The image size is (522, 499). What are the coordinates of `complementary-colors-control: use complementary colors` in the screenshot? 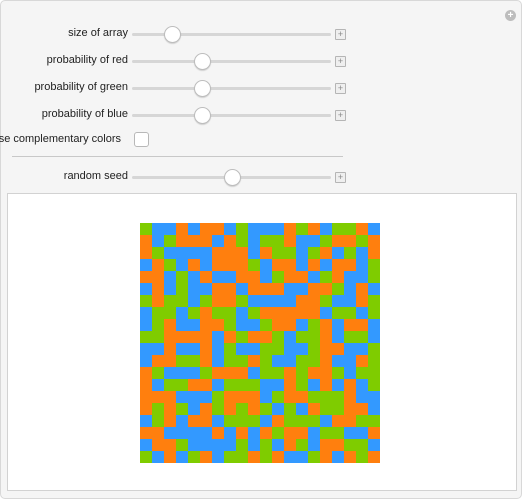 It's located at (180, 140).